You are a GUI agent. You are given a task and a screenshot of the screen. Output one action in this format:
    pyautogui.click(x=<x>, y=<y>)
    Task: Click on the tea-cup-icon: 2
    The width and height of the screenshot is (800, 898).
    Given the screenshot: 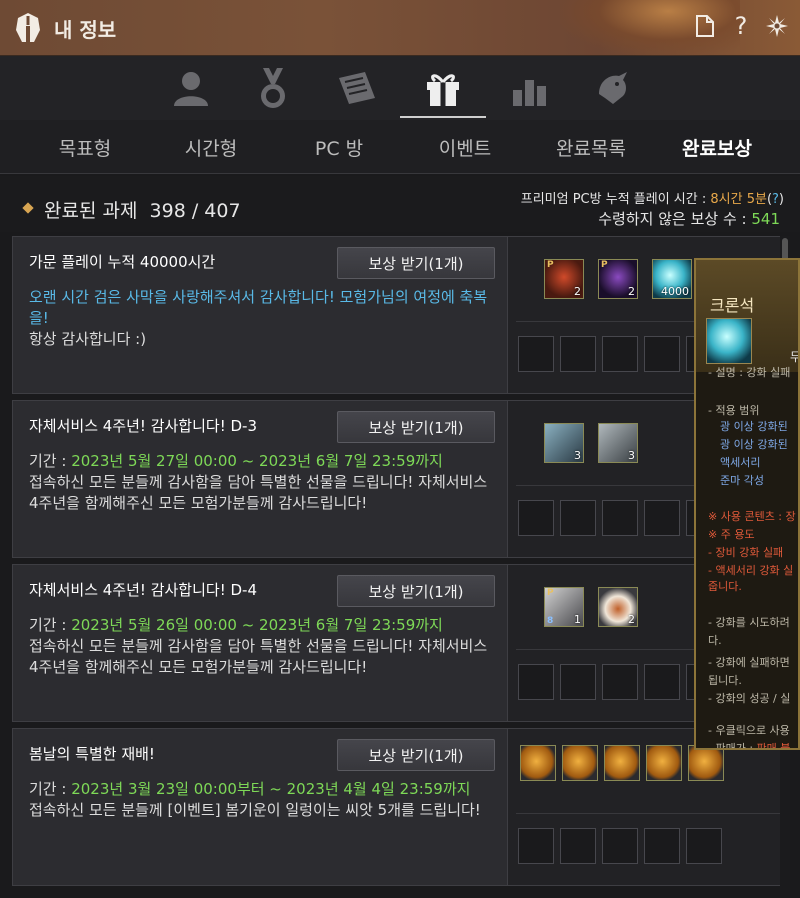 What is the action you would take?
    pyautogui.click(x=618, y=607)
    